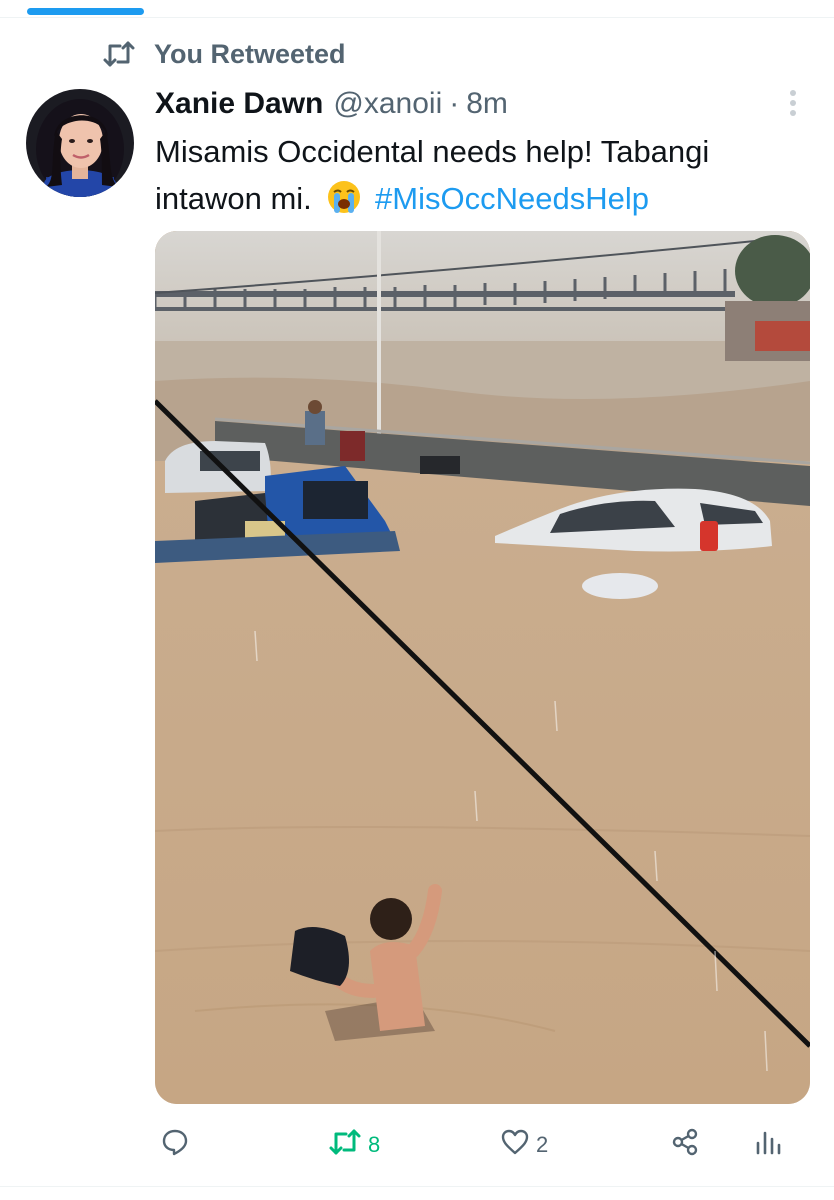 This screenshot has width=834, height=1200. Describe the element at coordinates (487, 104) in the screenshot. I see `tweet-timestamp: 8m` at that location.